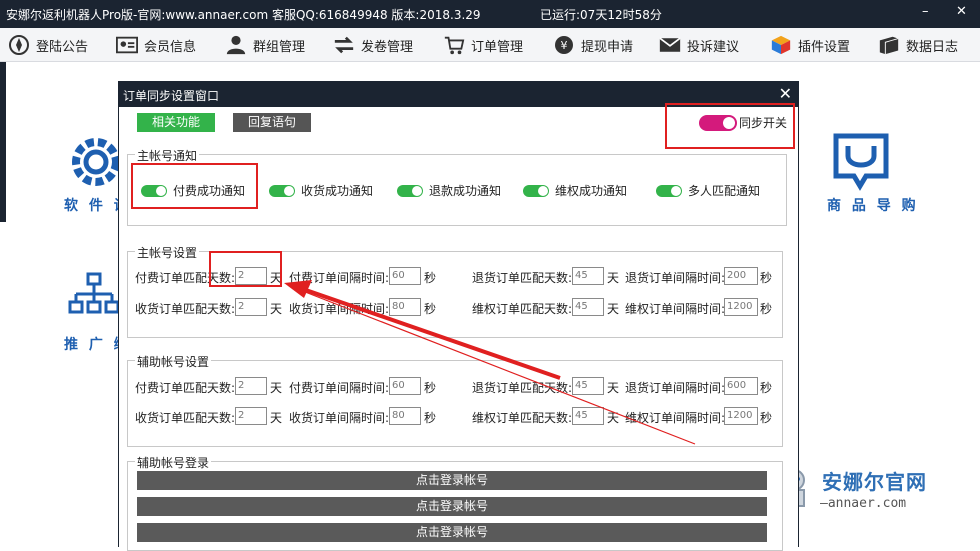  What do you see at coordinates (675, 309) in the screenshot?
I see `main-rights-interval-label: 维权订单间隔时间:` at bounding box center [675, 309].